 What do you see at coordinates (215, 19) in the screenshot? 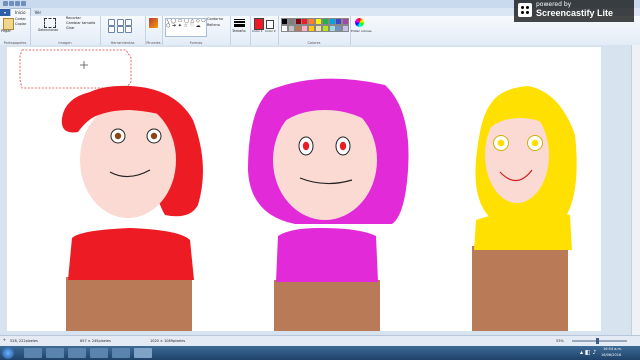
I see `outline-button: Contorno` at bounding box center [215, 19].